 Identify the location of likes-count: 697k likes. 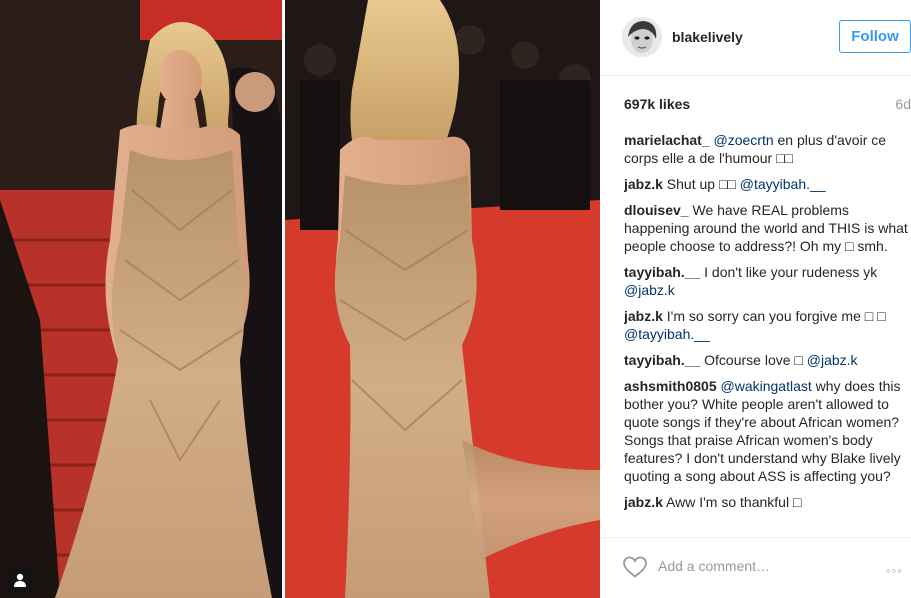
(657, 104).